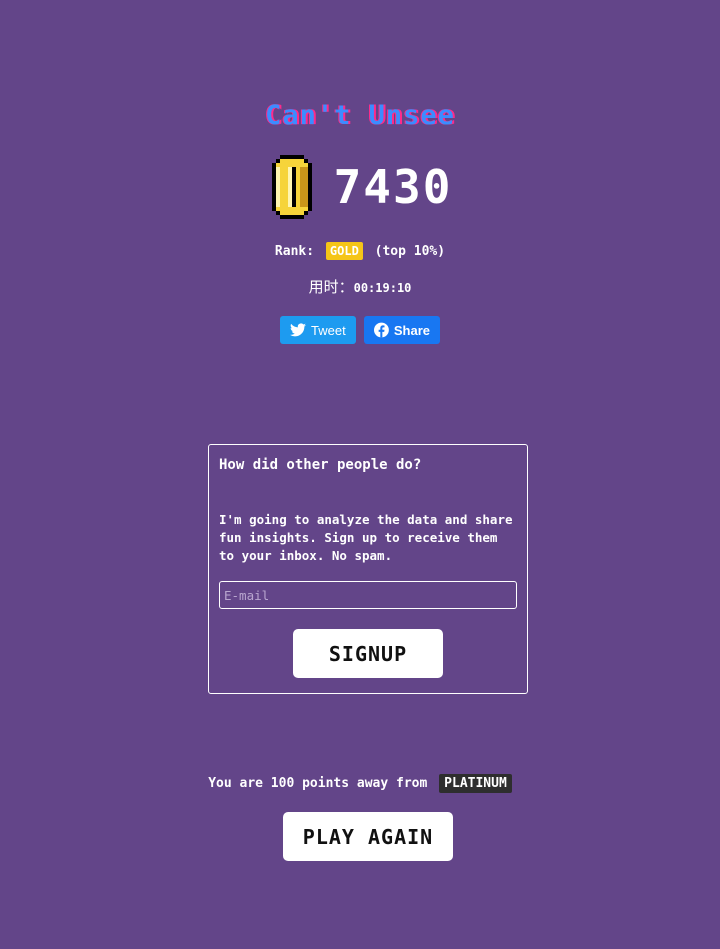 The width and height of the screenshot is (720, 949). I want to click on rank-line: Rank: GOLD (top 10%), so click(360, 251).